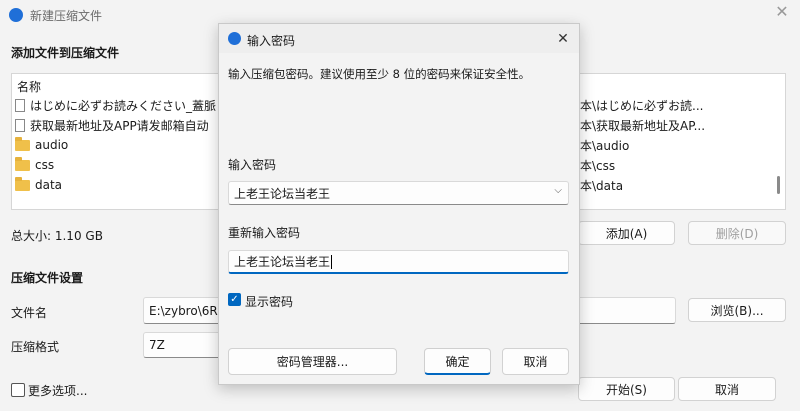 This screenshot has width=800, height=411. Describe the element at coordinates (269, 301) in the screenshot. I see `show-password-label: 显示密码` at that location.